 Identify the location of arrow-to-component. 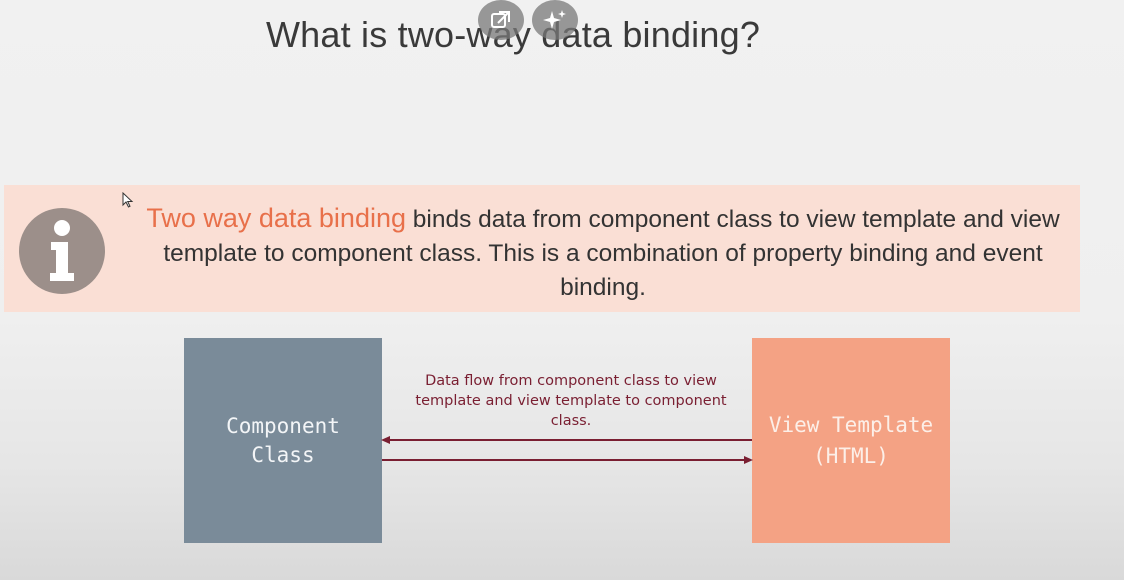
(566, 440).